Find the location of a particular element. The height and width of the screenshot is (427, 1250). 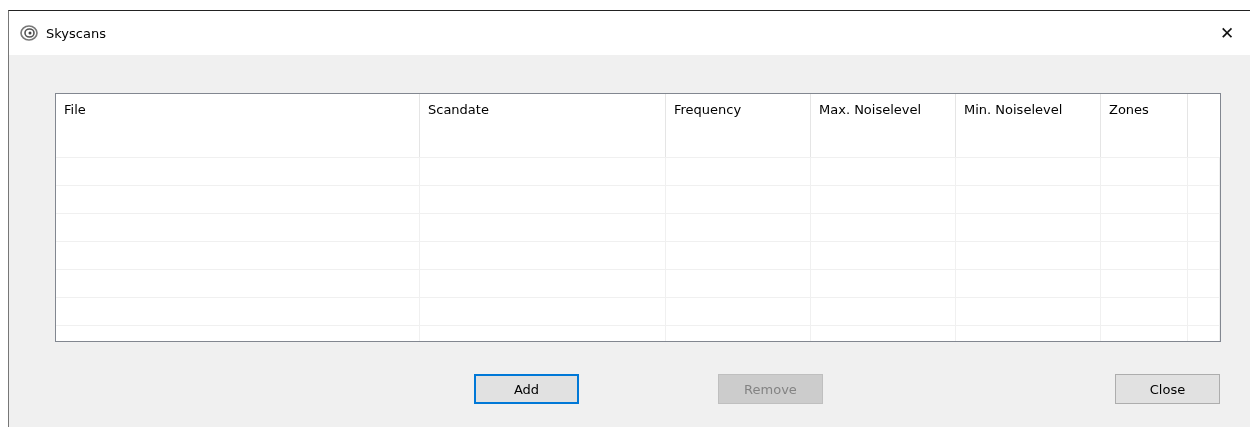

column-header: Frequency is located at coordinates (738, 125).